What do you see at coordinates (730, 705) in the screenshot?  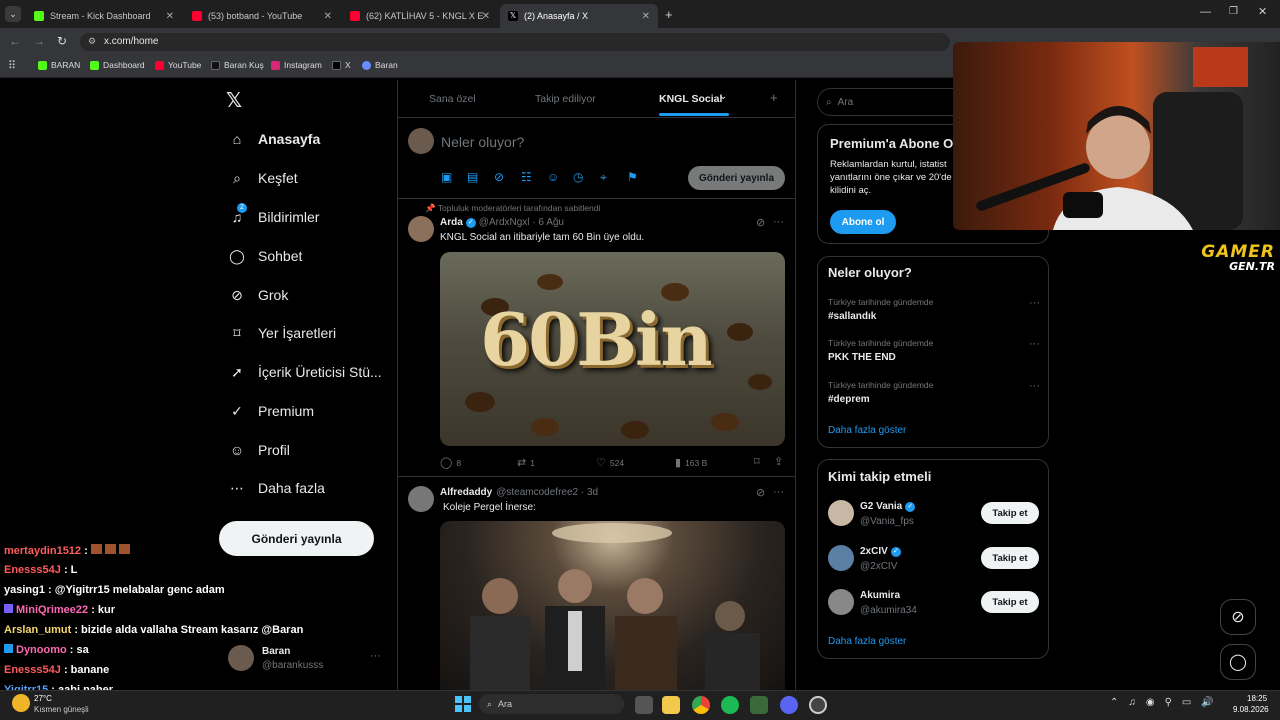 I see `spotify-icon` at bounding box center [730, 705].